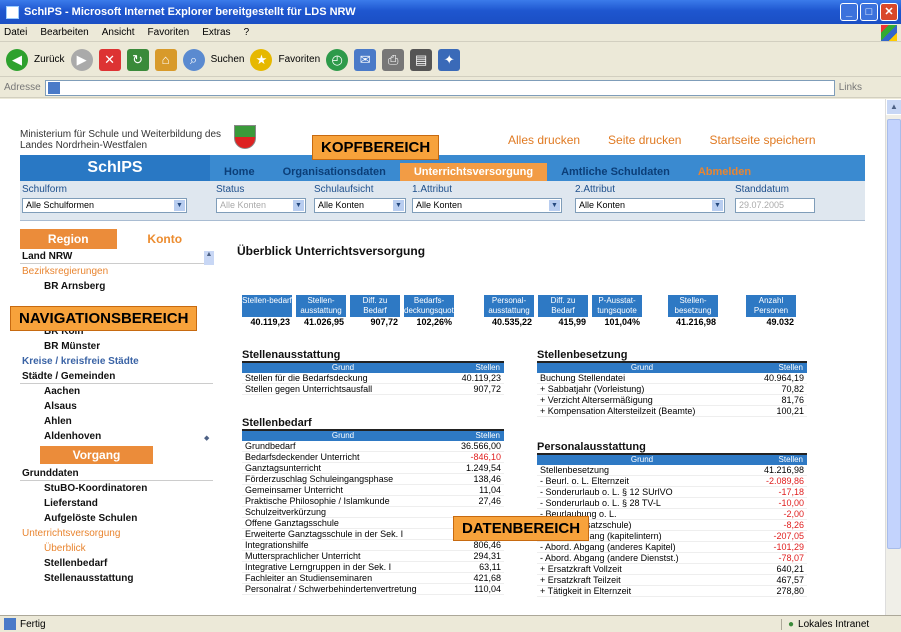  I want to click on menu-tools: Extras, so click(216, 32).